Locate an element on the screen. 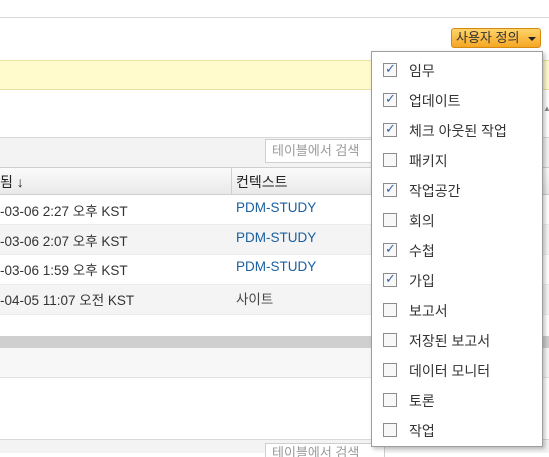  menu-item-label: 체크 아웃된 작업 is located at coordinates (458, 131).